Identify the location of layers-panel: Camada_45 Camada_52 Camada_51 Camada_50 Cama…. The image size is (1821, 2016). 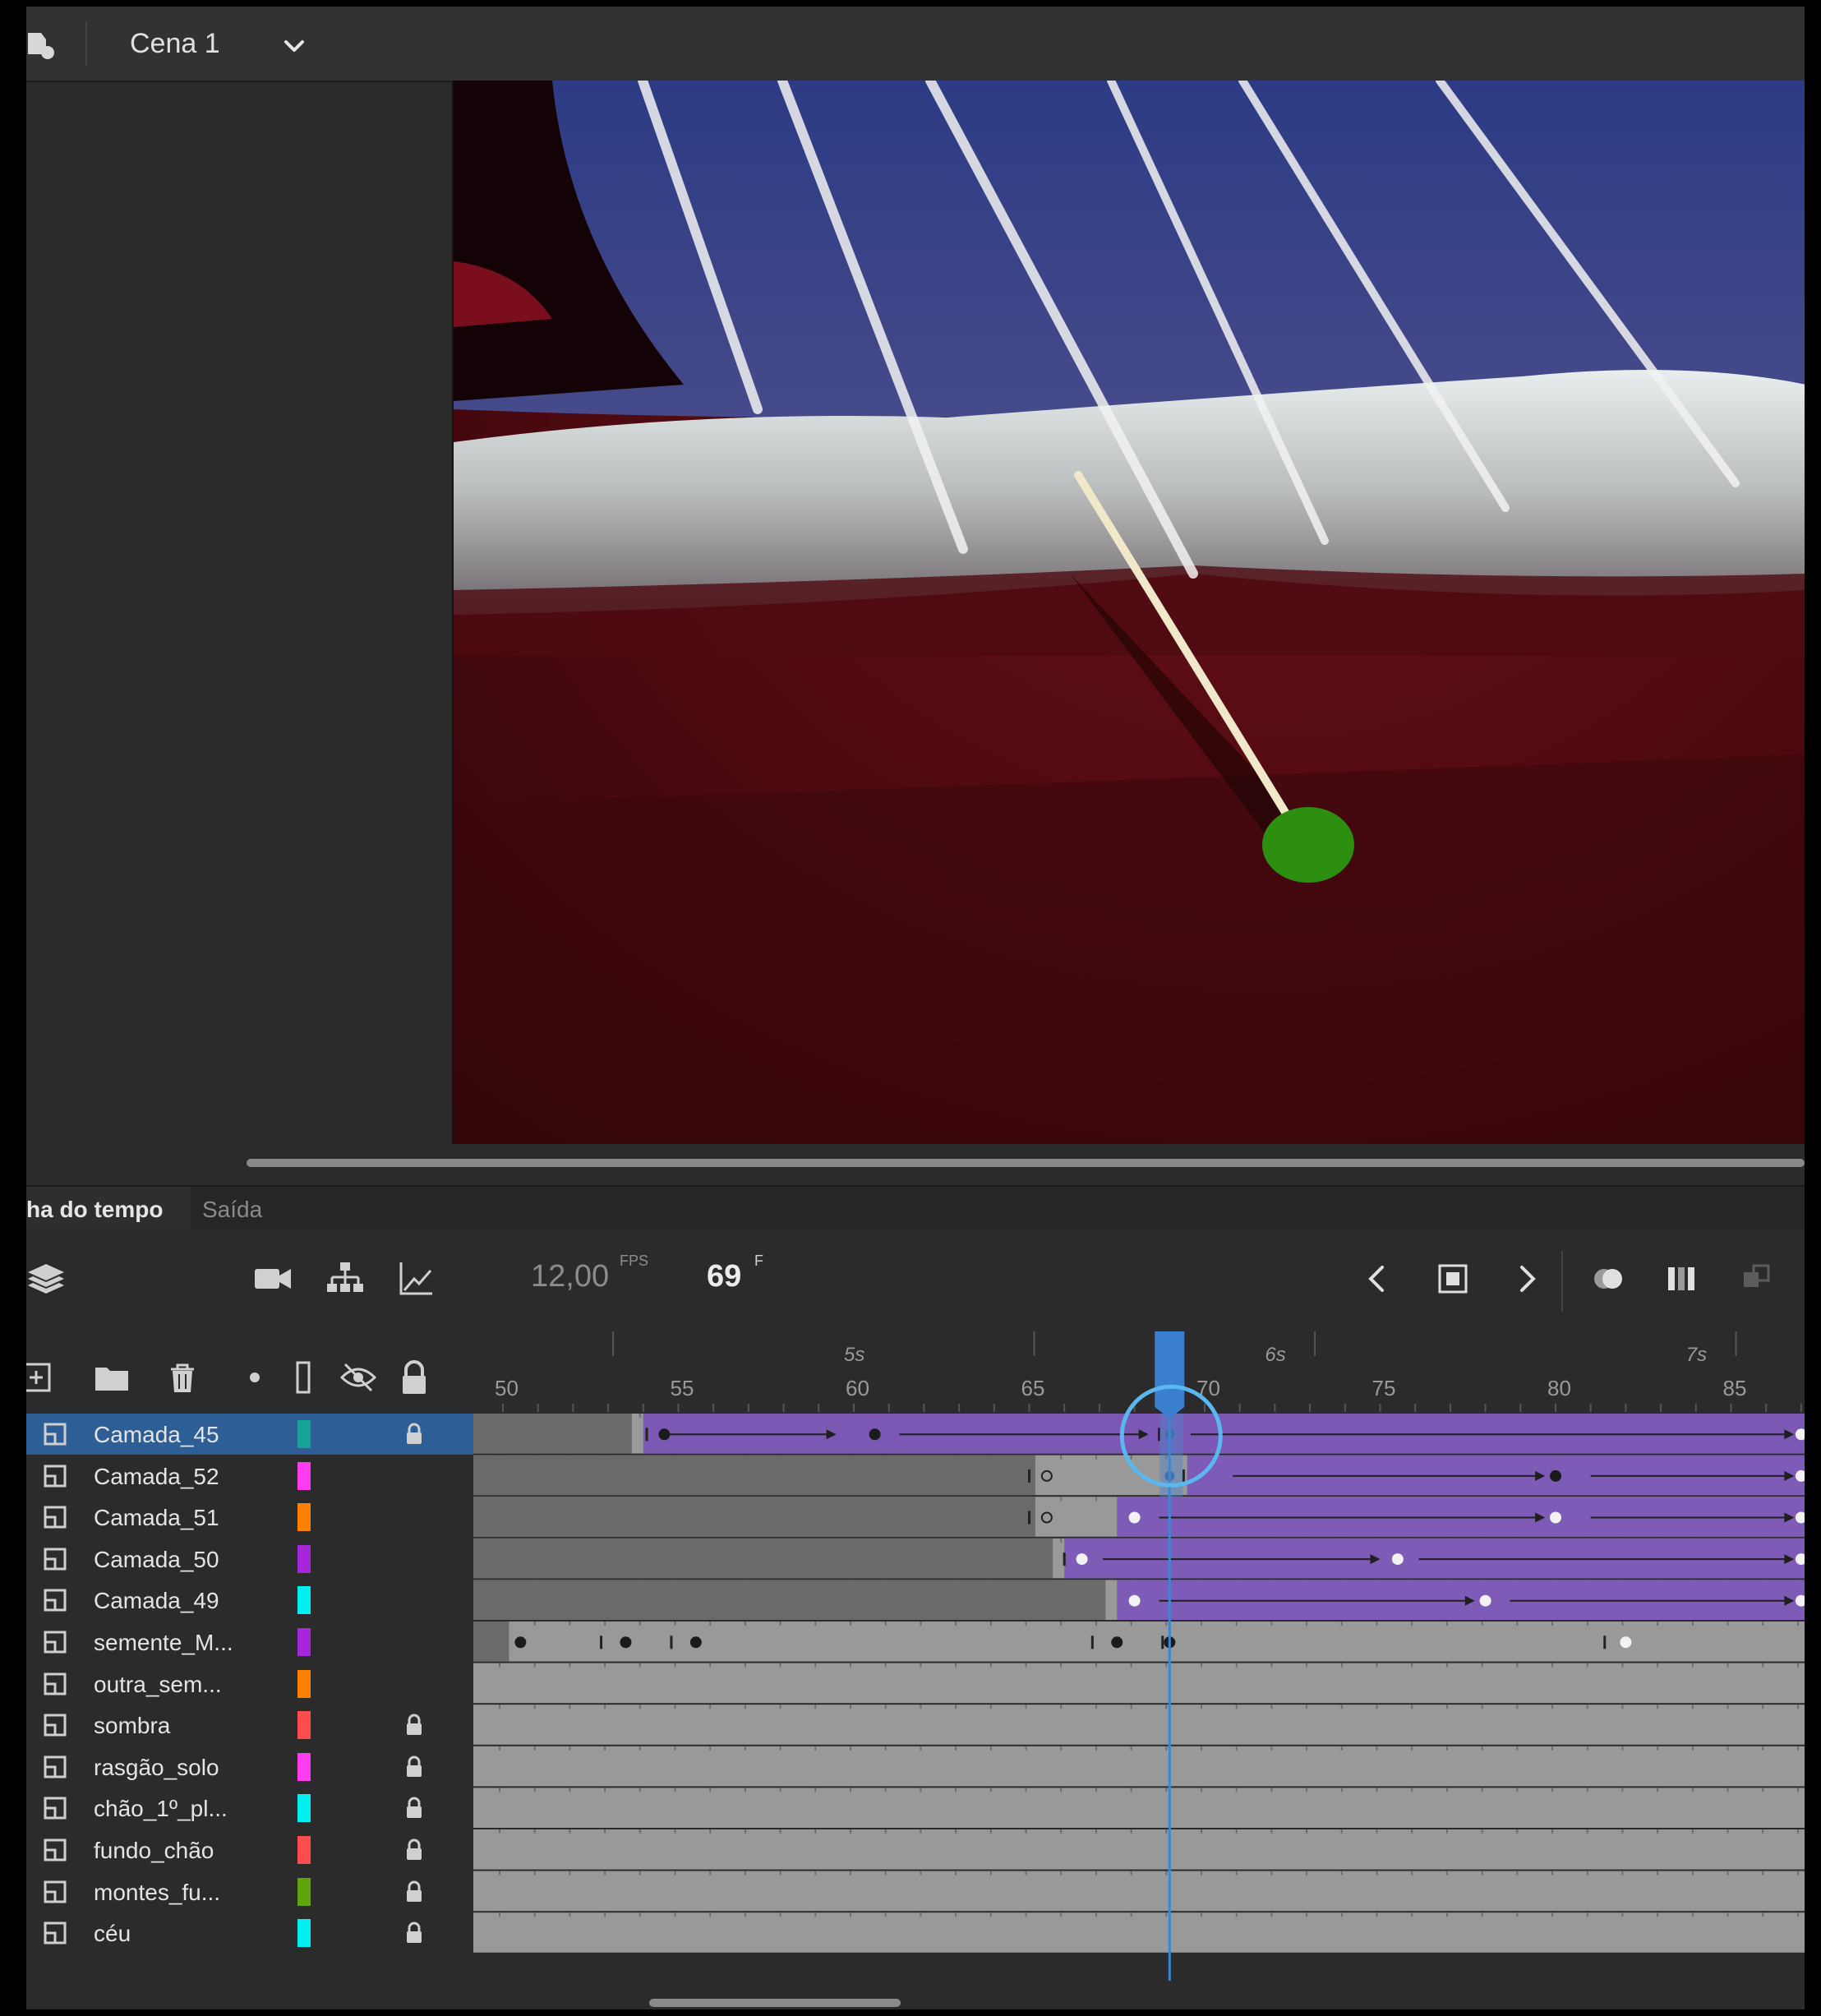
(251, 1670).